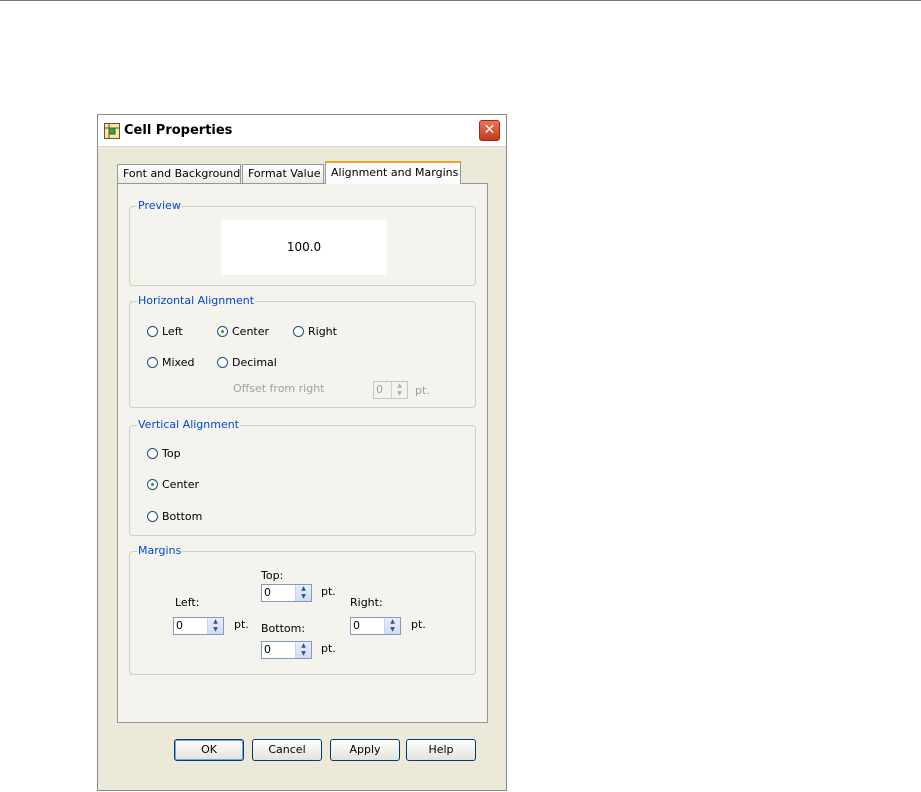 The height and width of the screenshot is (792, 921). I want to click on vertical-alignment-group: Vertical Alignment Top Center Bottom, so click(302, 477).